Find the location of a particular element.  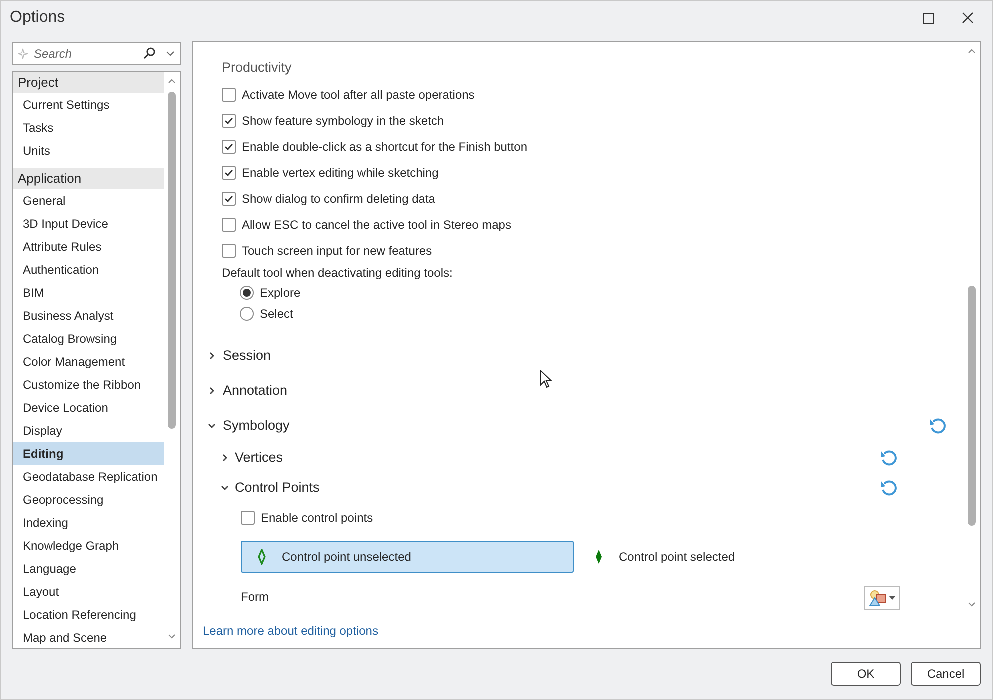

category-item: Device Location is located at coordinates (88, 407).